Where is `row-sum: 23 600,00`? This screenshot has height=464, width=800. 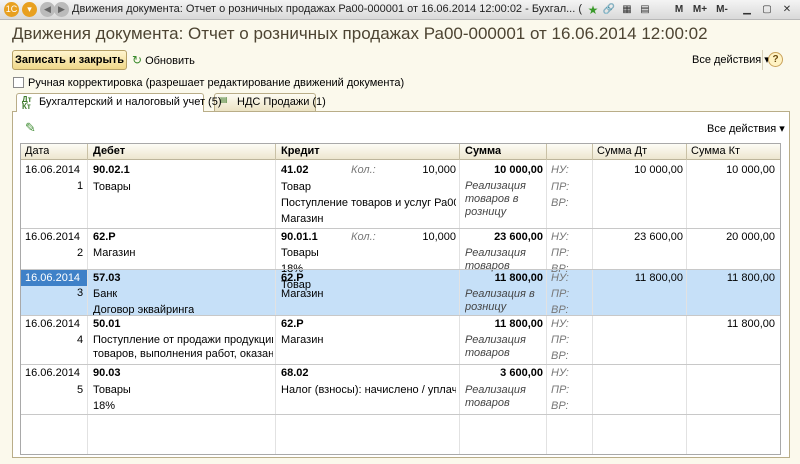 row-sum: 23 600,00 is located at coordinates (518, 237).